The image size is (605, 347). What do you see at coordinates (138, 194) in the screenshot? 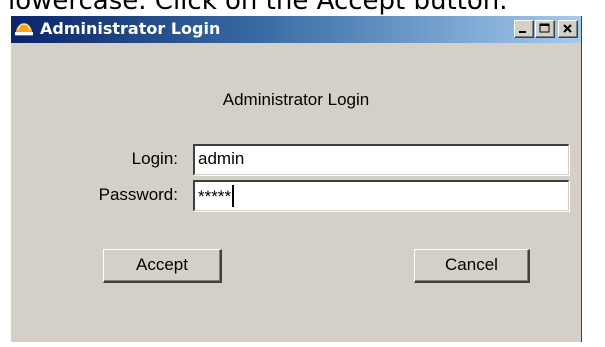
I see `password-label: Password:` at bounding box center [138, 194].